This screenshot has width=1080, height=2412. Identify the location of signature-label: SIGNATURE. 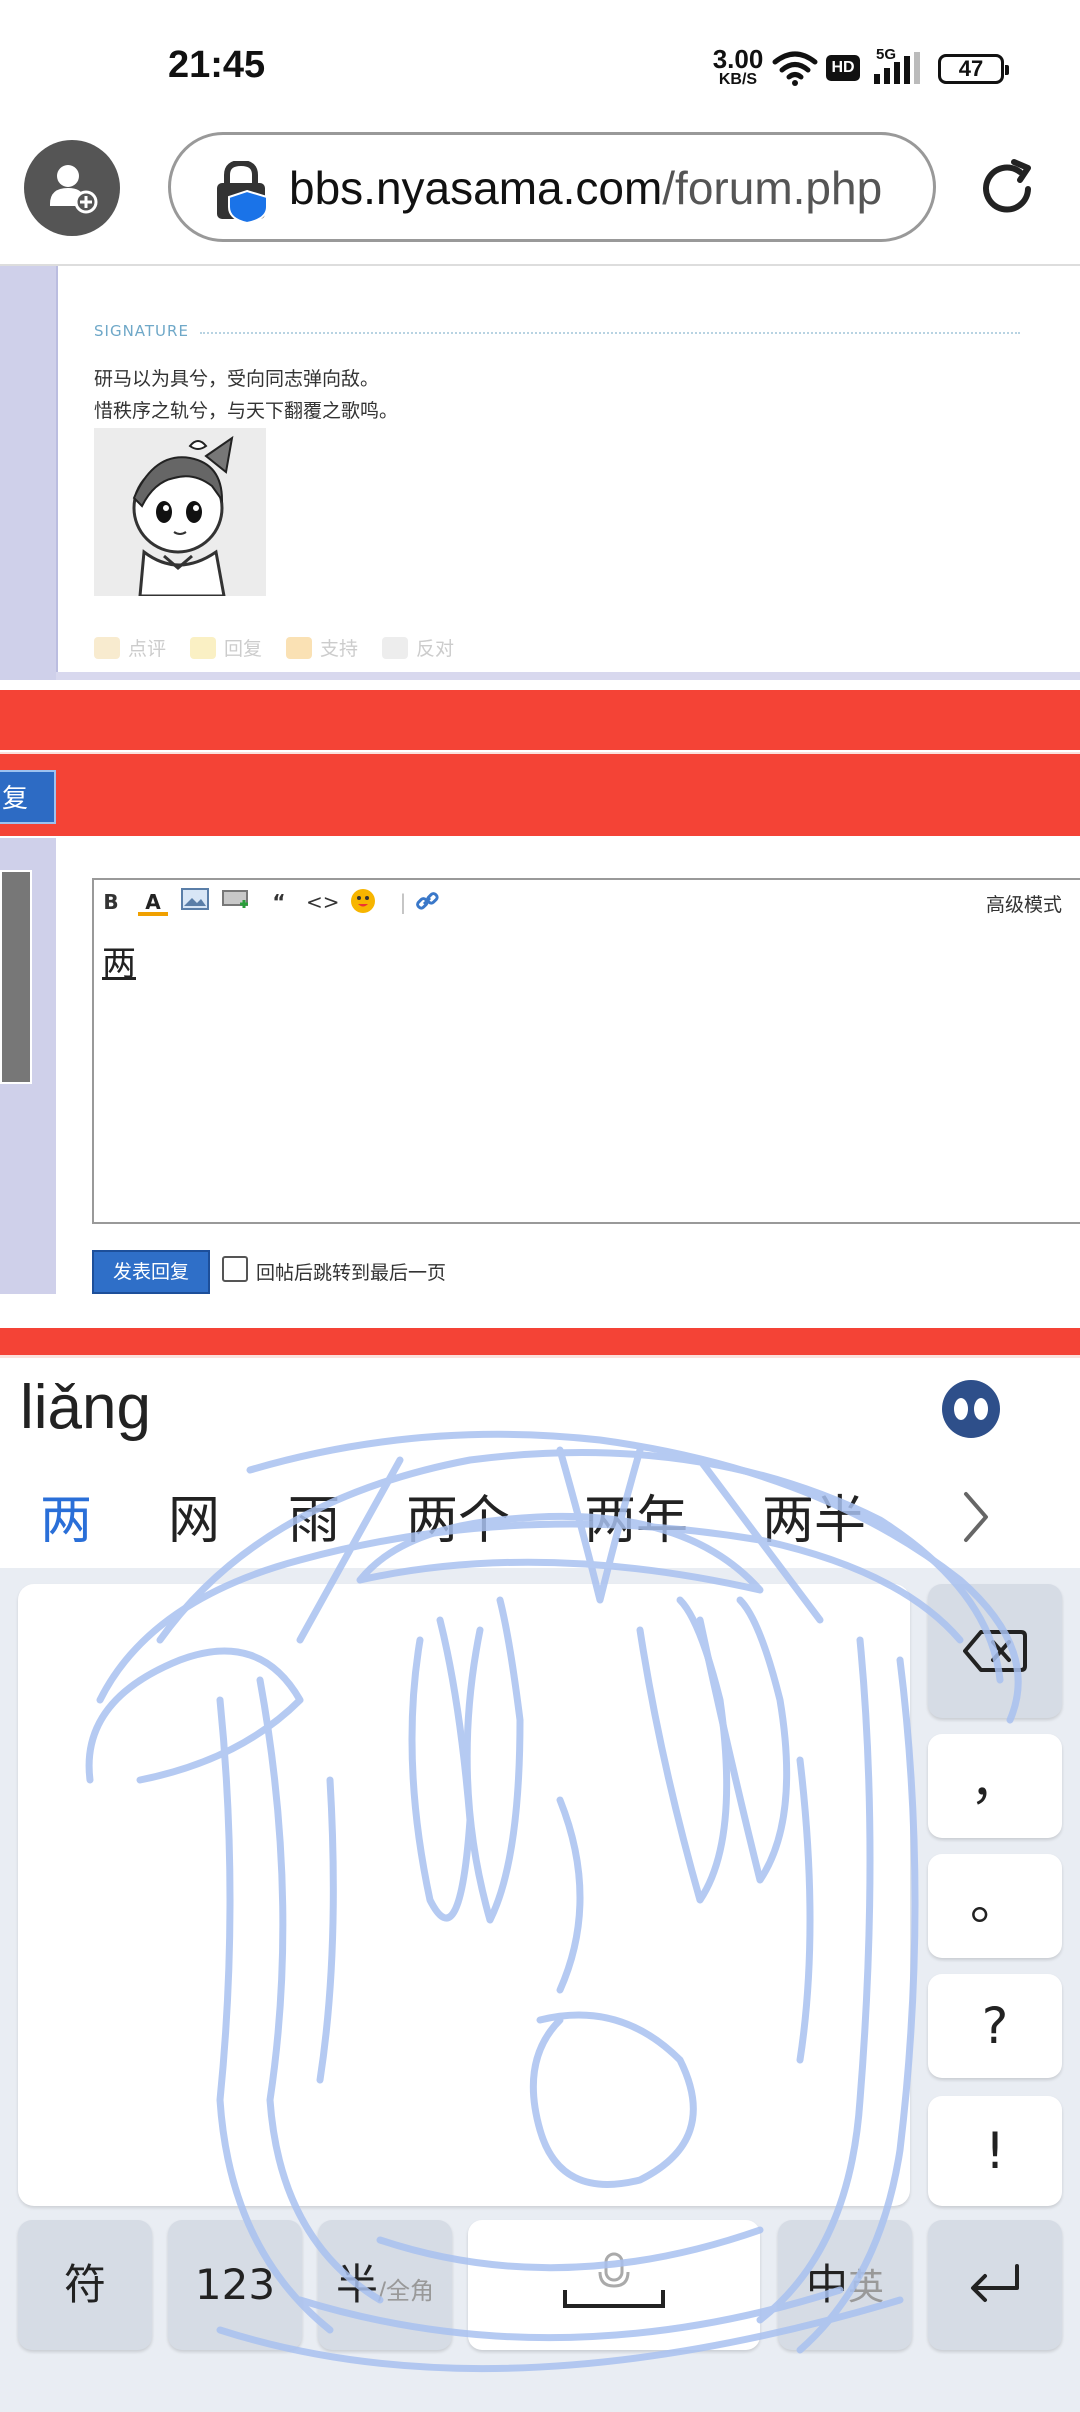
(141, 331).